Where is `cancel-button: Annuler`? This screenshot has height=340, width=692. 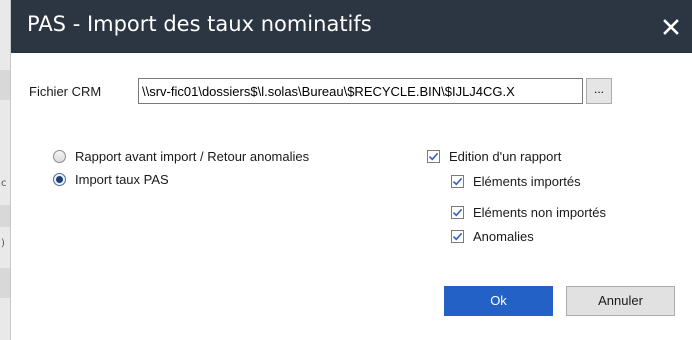
cancel-button: Annuler is located at coordinates (620, 301).